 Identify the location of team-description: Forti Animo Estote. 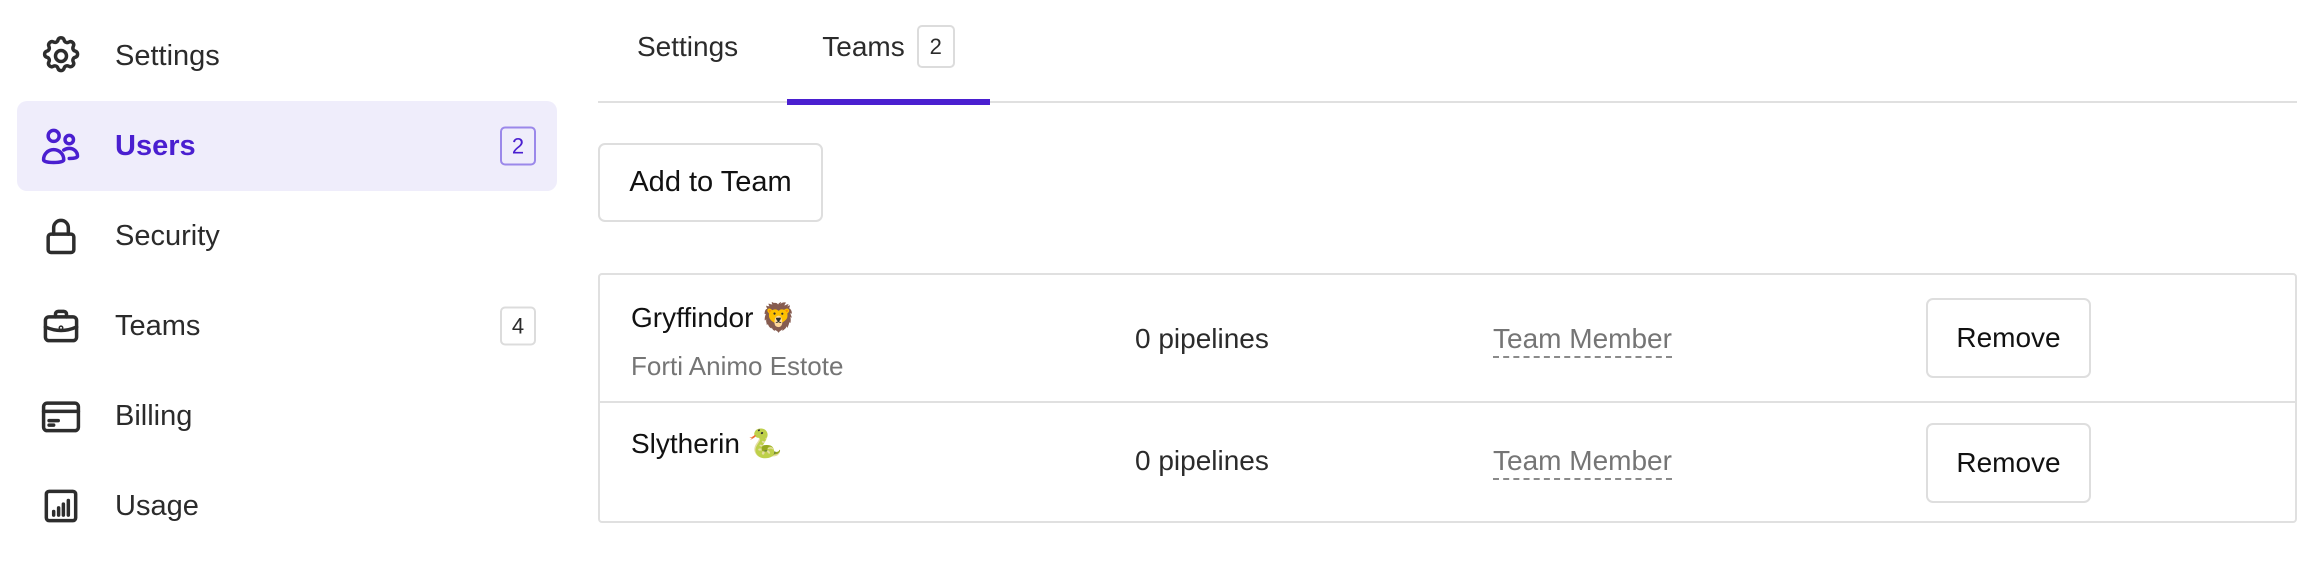
(737, 366).